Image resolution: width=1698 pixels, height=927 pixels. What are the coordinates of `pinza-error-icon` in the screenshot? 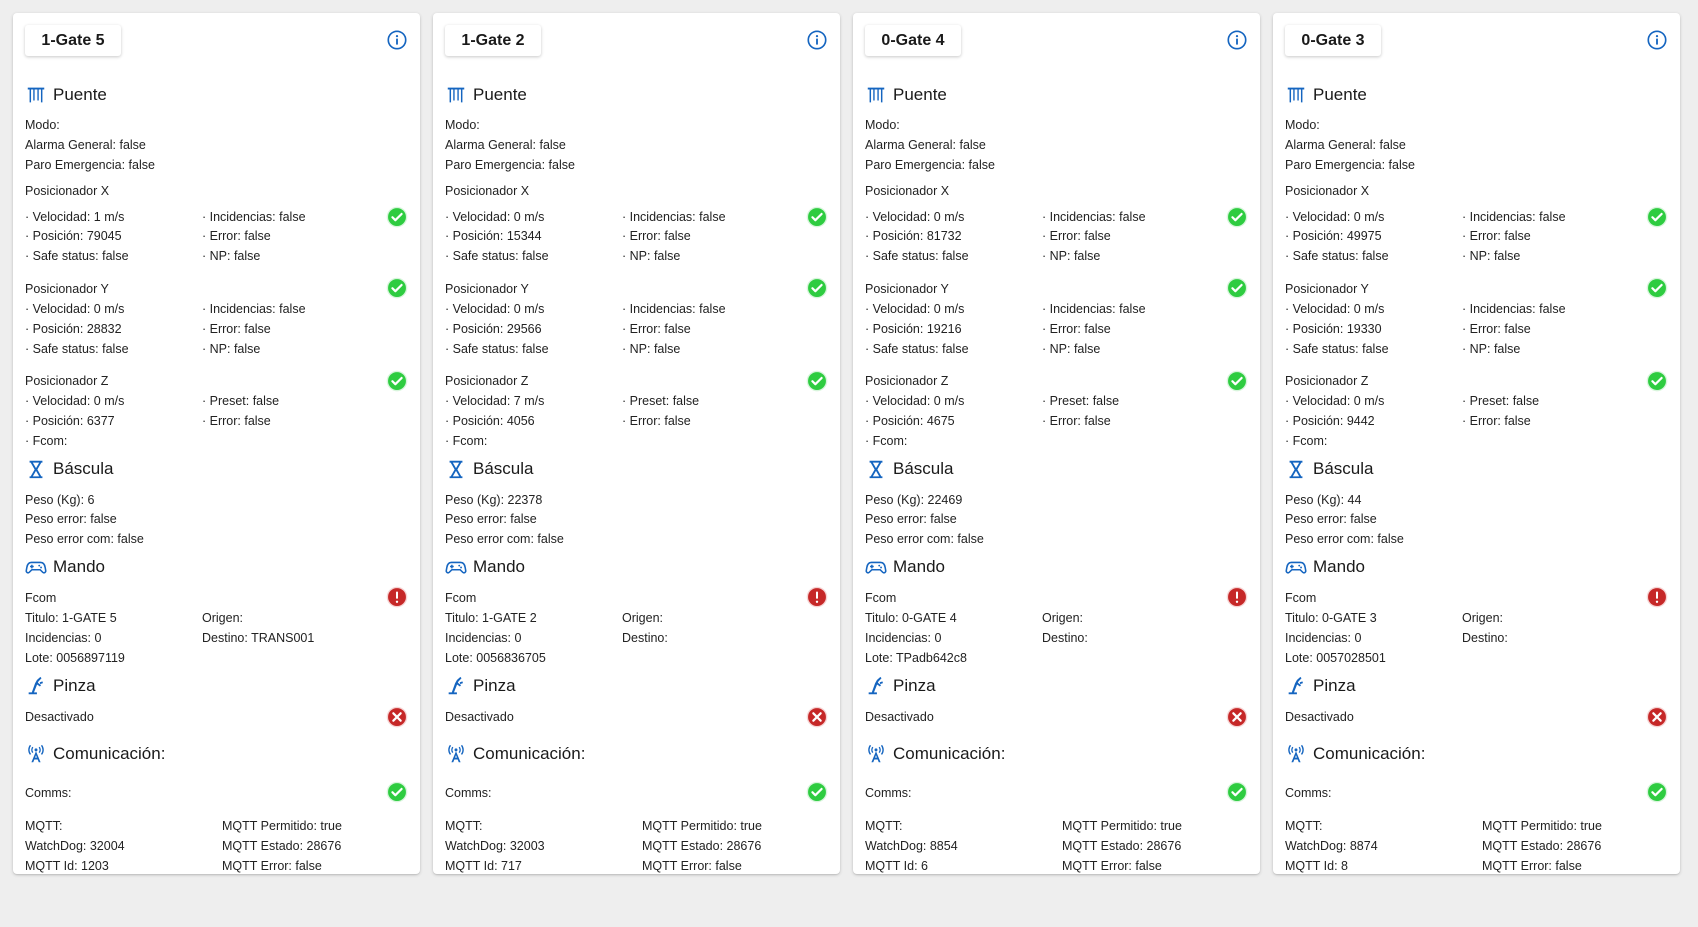 It's located at (1657, 717).